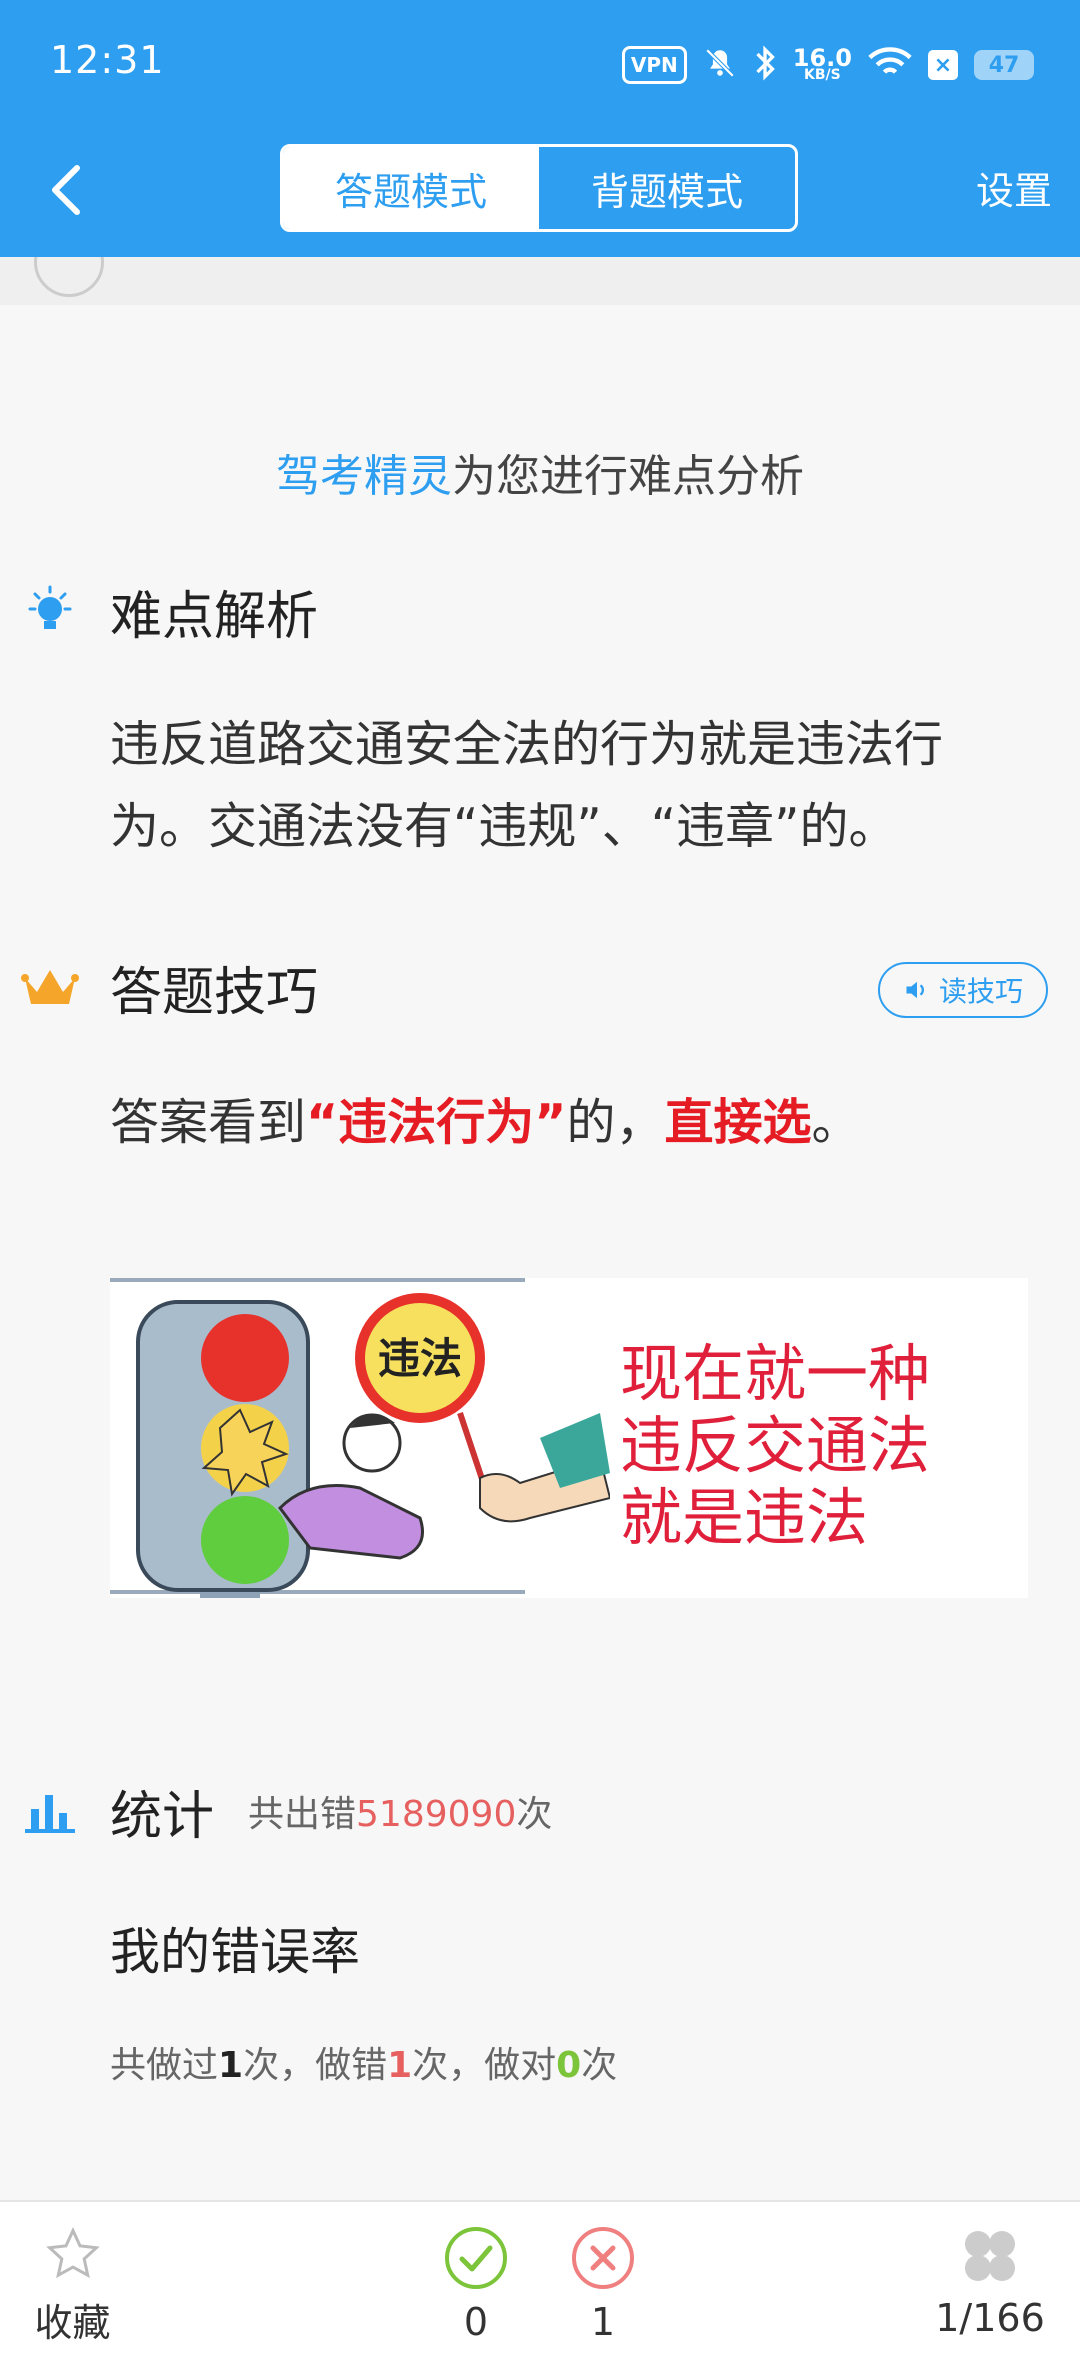 The width and height of the screenshot is (1080, 2378). I want to click on correct-count: 0, so click(476, 2285).